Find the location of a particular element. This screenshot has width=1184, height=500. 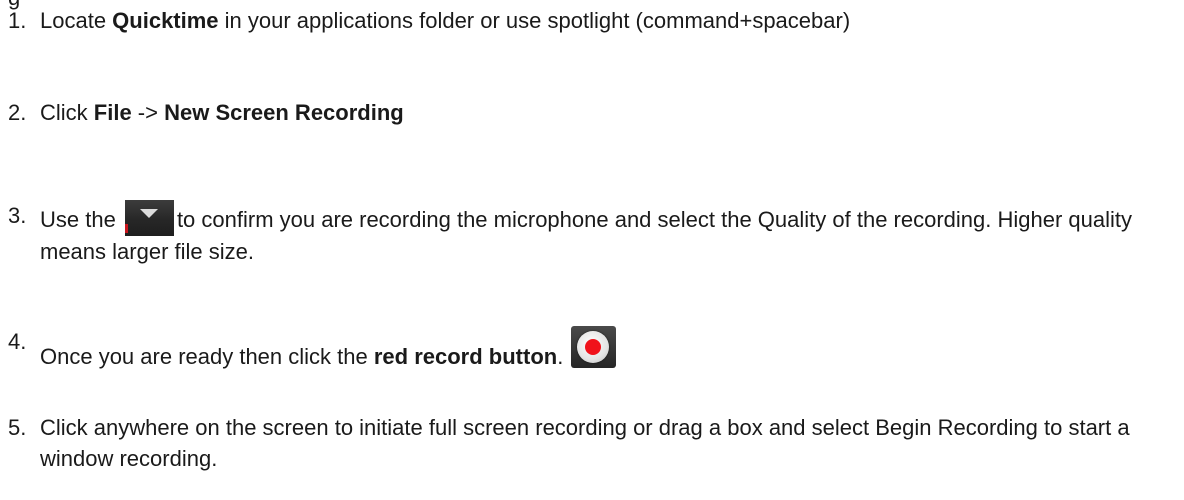

step-text-plain: Use the is located at coordinates (81, 219).